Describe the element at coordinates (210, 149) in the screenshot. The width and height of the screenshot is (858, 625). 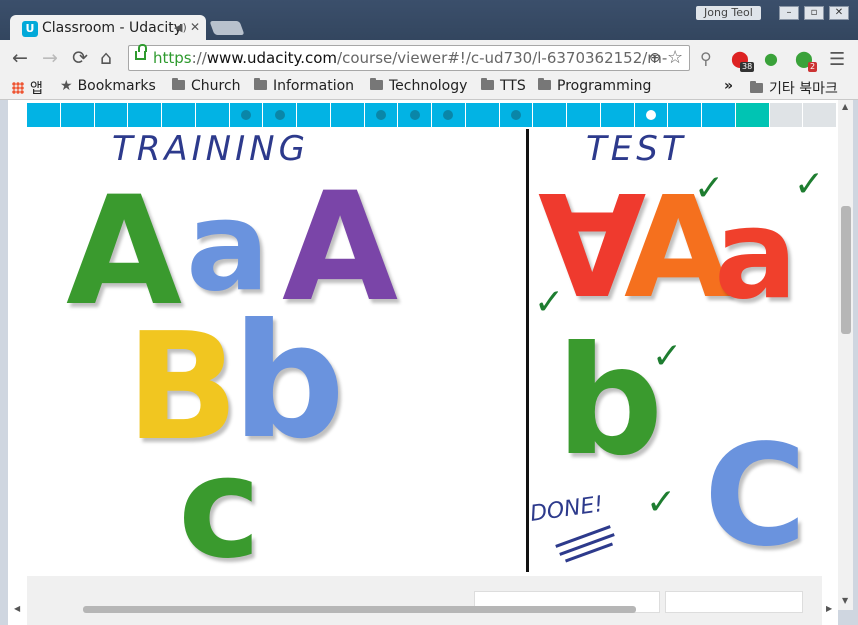
I see `training-label: TRAINING` at that location.